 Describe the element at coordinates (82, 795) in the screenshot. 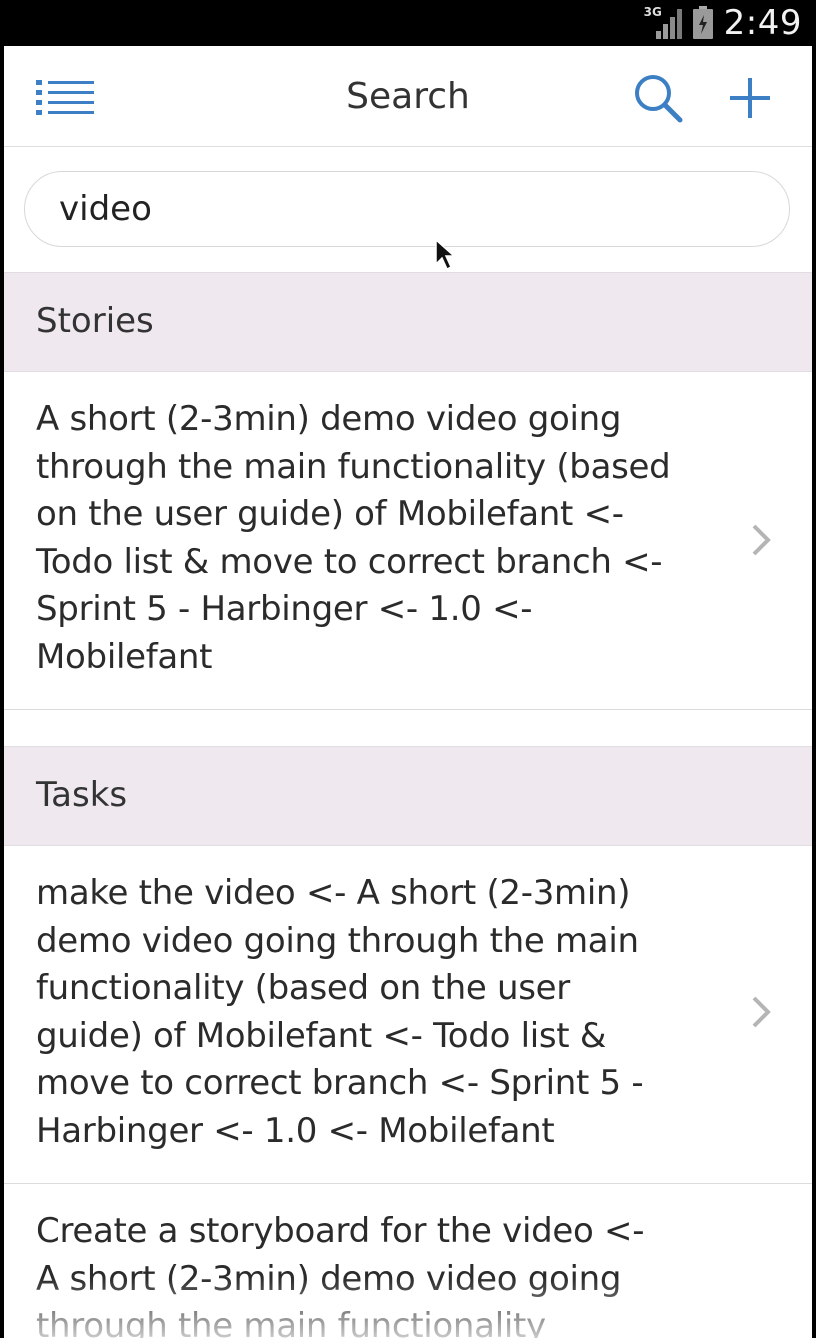

I see `section-title-tasks: Tasks` at that location.